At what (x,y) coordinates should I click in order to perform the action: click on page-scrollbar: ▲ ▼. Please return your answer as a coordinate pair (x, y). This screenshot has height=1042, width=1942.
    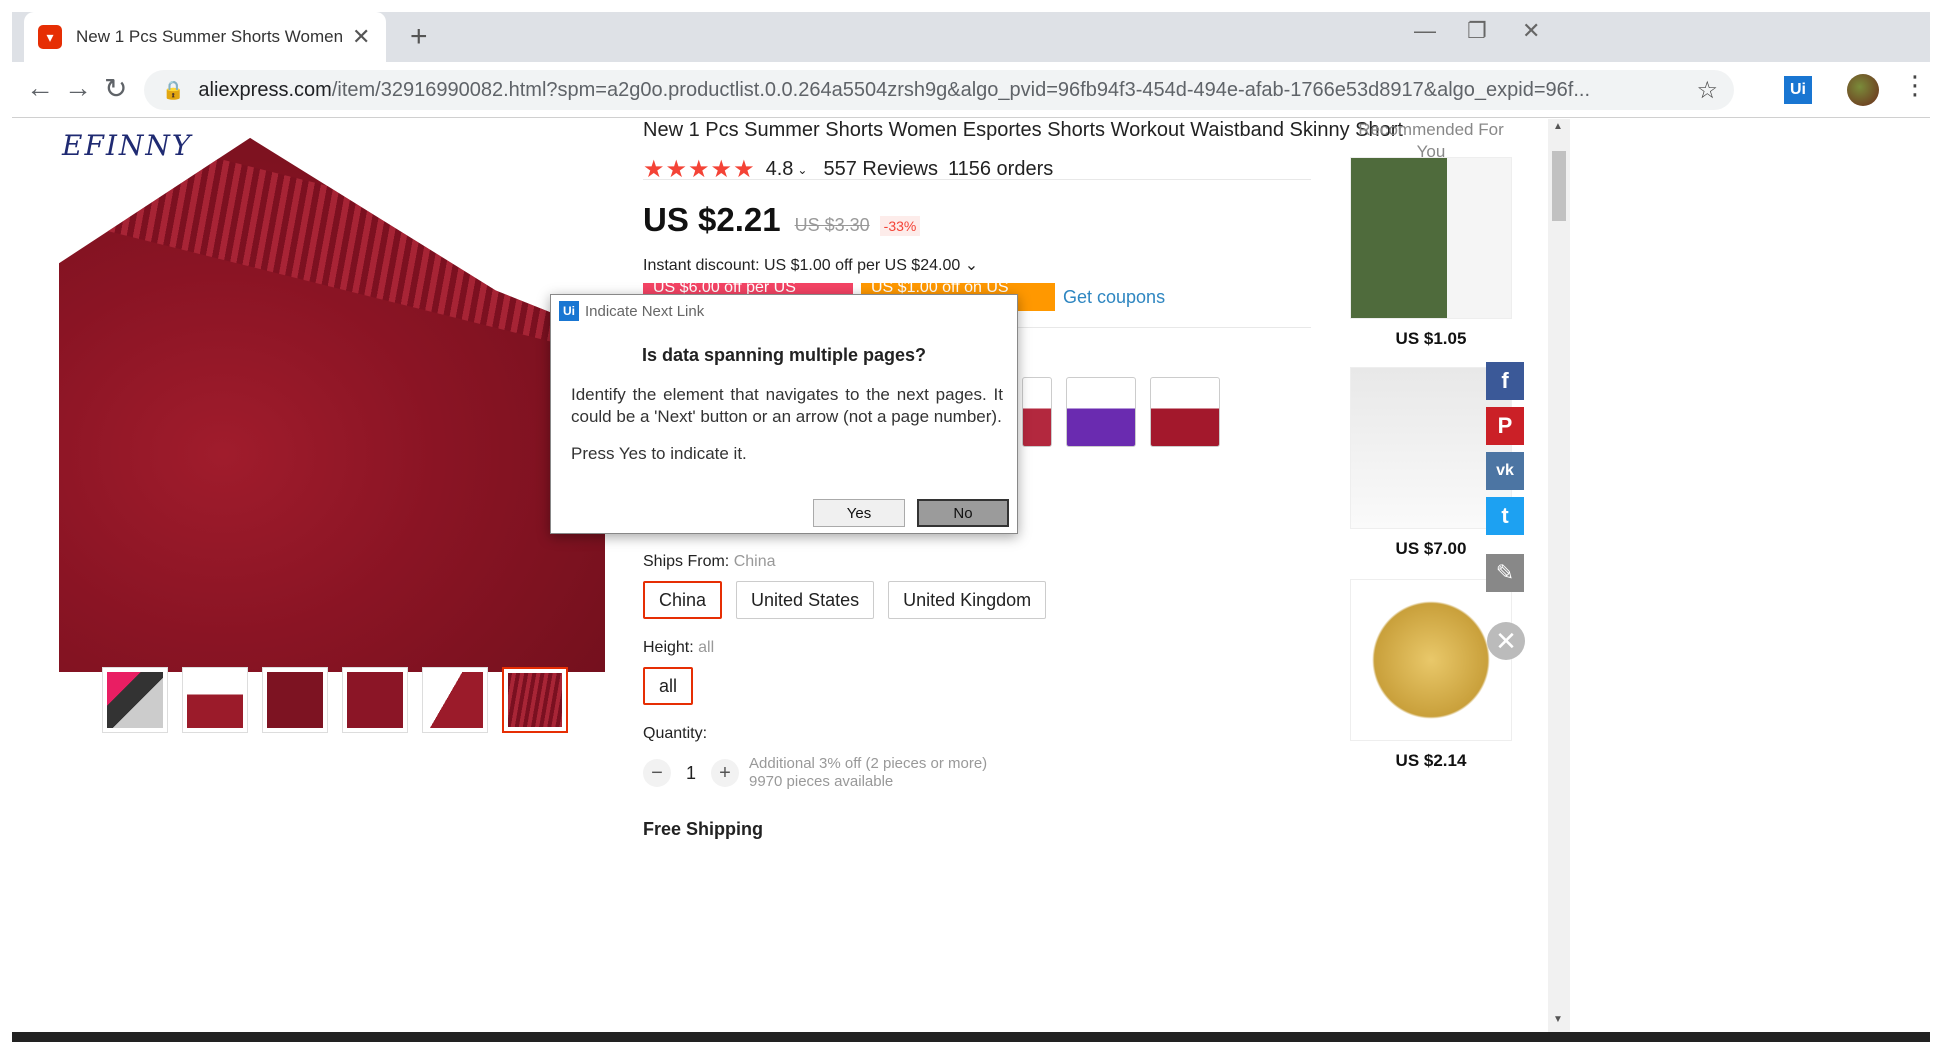
    Looking at the image, I should click on (1559, 575).